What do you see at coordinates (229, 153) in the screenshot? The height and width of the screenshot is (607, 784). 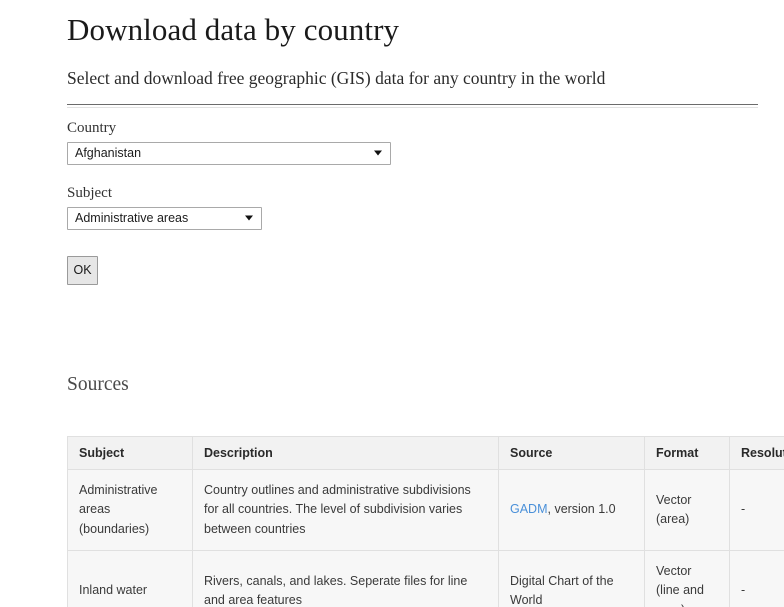 I see `country-select: Afghanistan` at bounding box center [229, 153].